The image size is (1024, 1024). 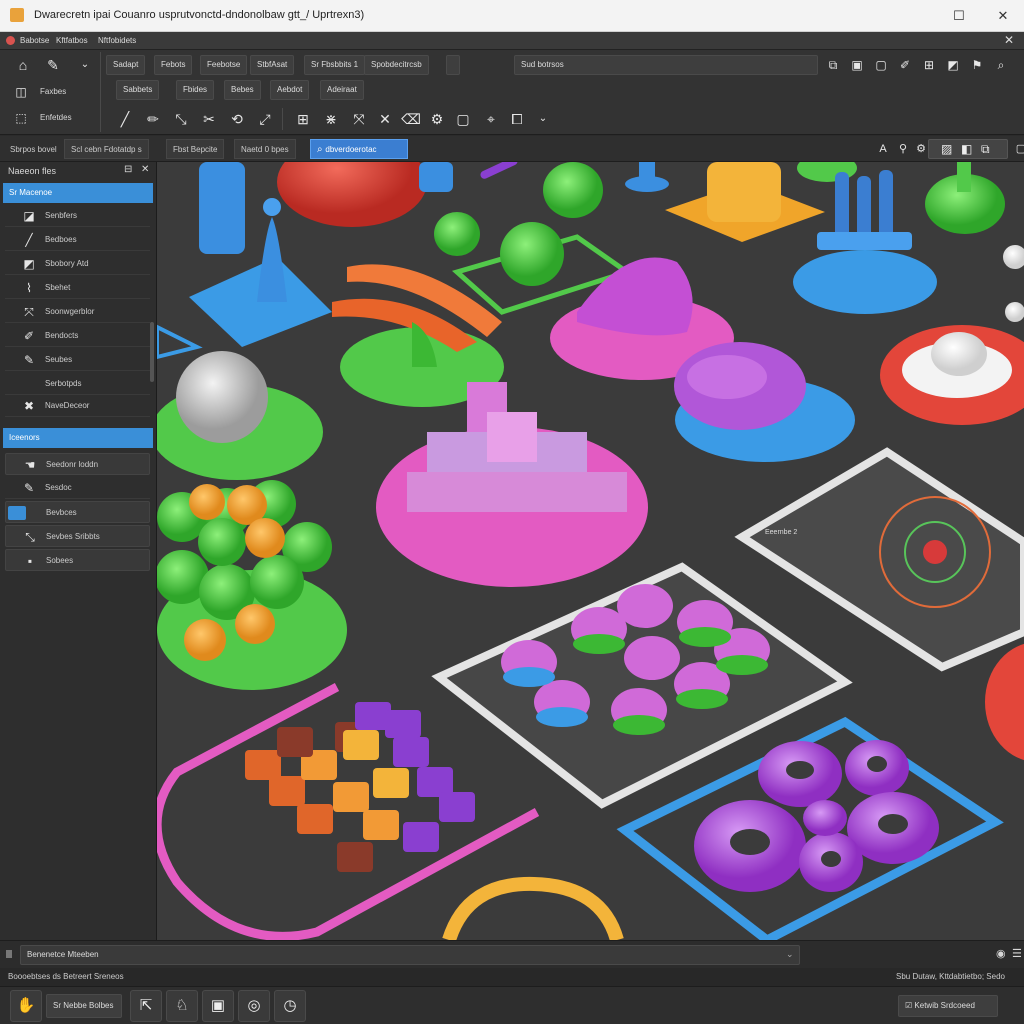 I want to click on shape-icon: ◩, so click(x=953, y=65).